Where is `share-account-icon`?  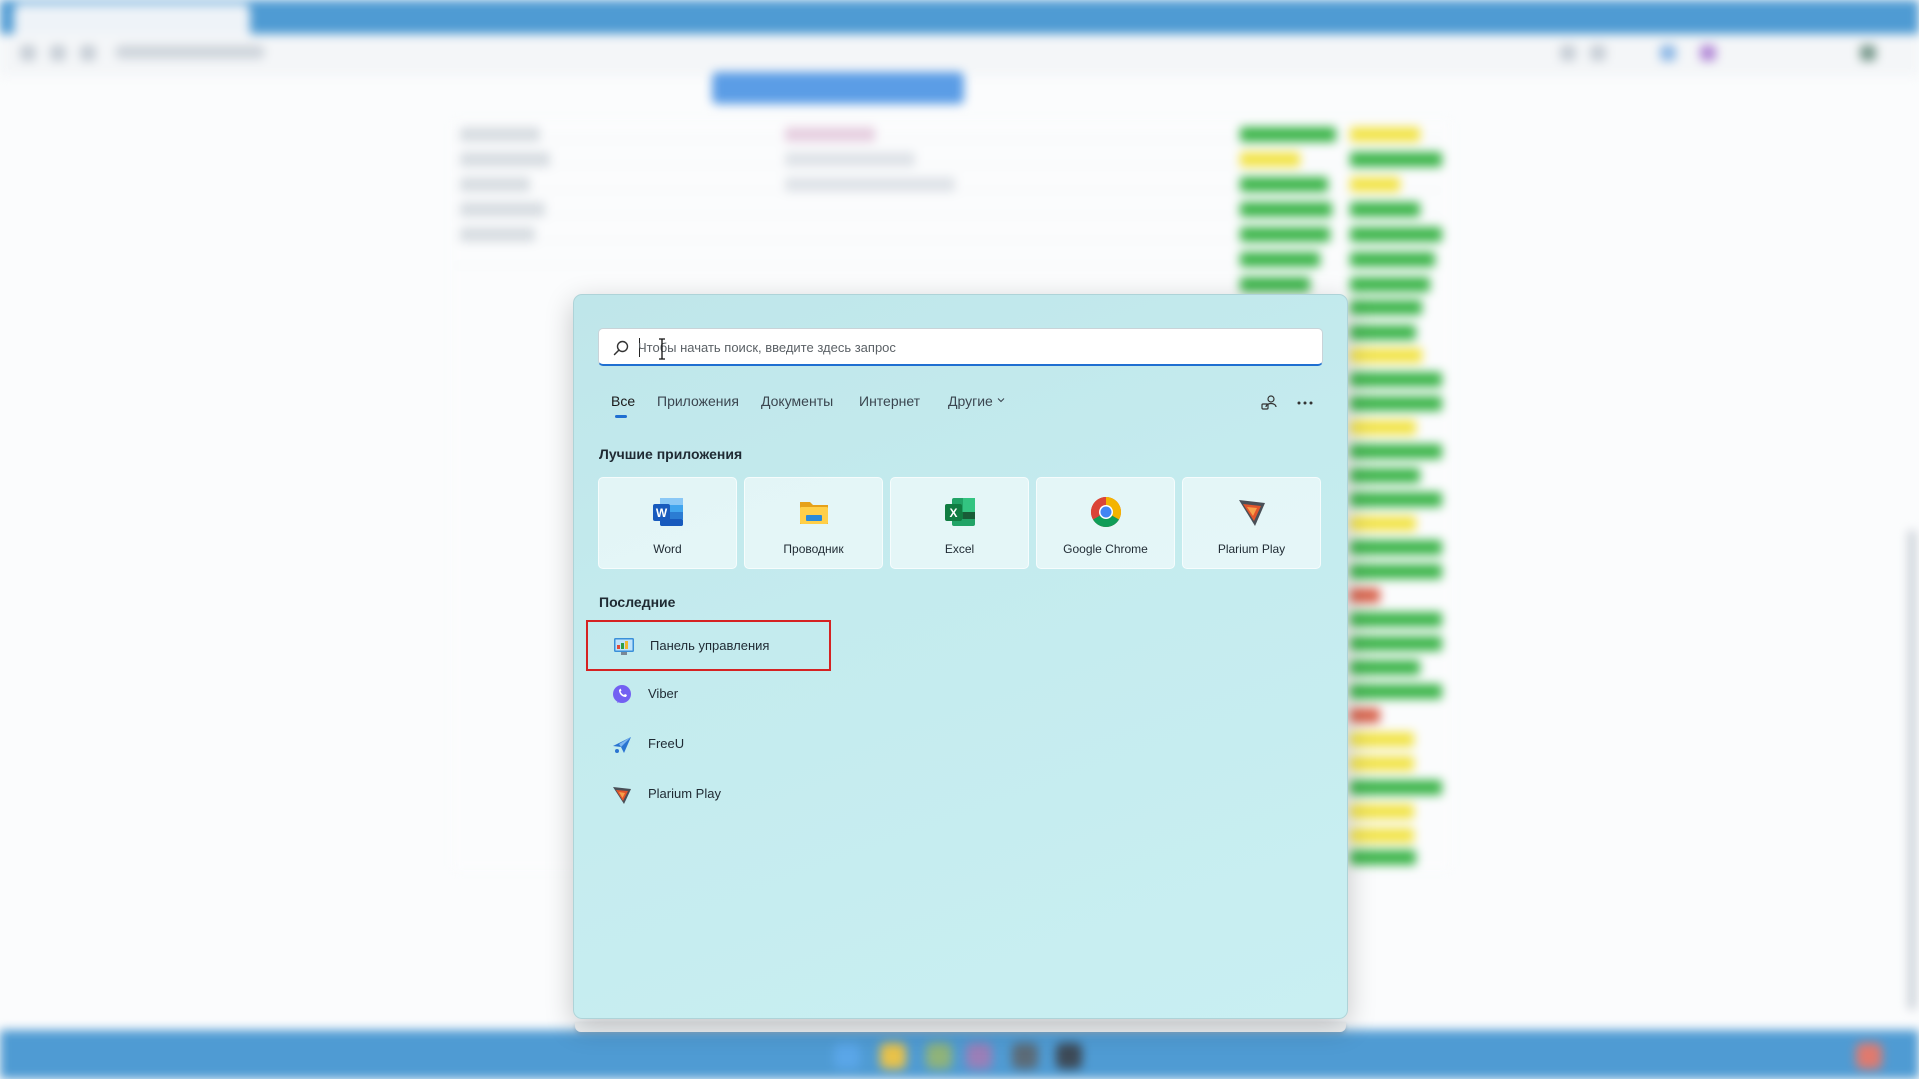 share-account-icon is located at coordinates (1269, 402).